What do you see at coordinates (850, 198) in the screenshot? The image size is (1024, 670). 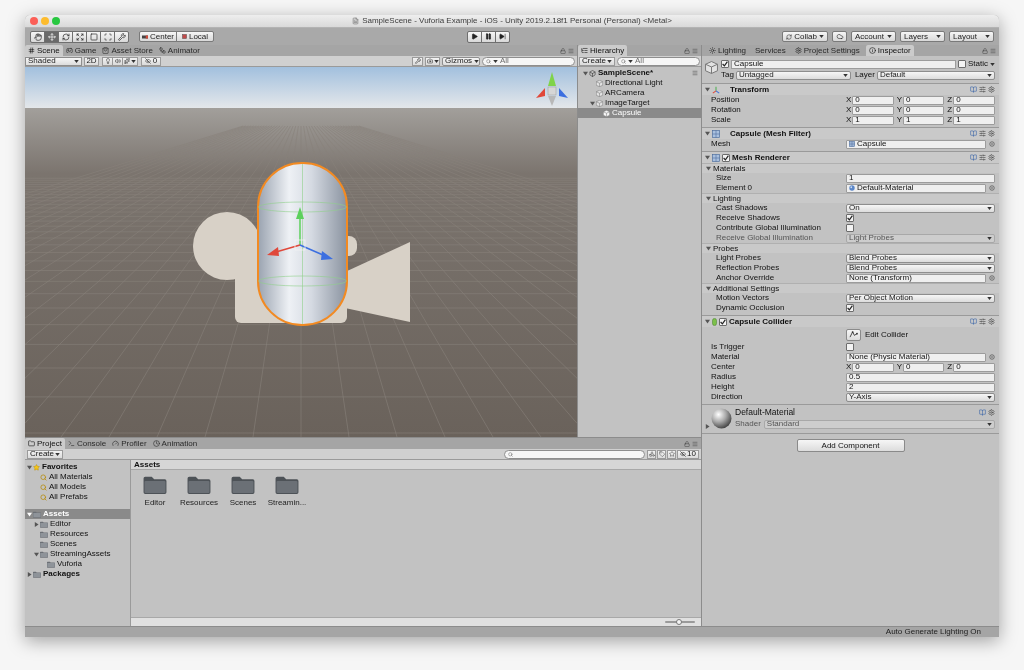 I see `foldout-toggle: Lighting` at bounding box center [850, 198].